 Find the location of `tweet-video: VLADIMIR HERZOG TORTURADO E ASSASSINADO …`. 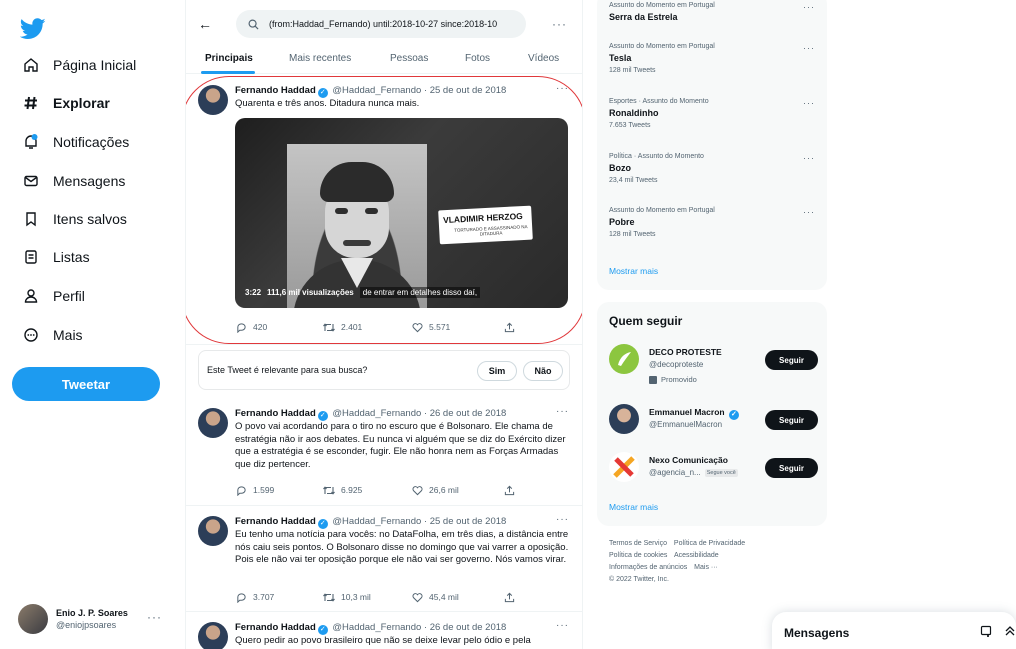

tweet-video: VLADIMIR HERZOG TORTURADO E ASSASSINADO … is located at coordinates (401, 213).